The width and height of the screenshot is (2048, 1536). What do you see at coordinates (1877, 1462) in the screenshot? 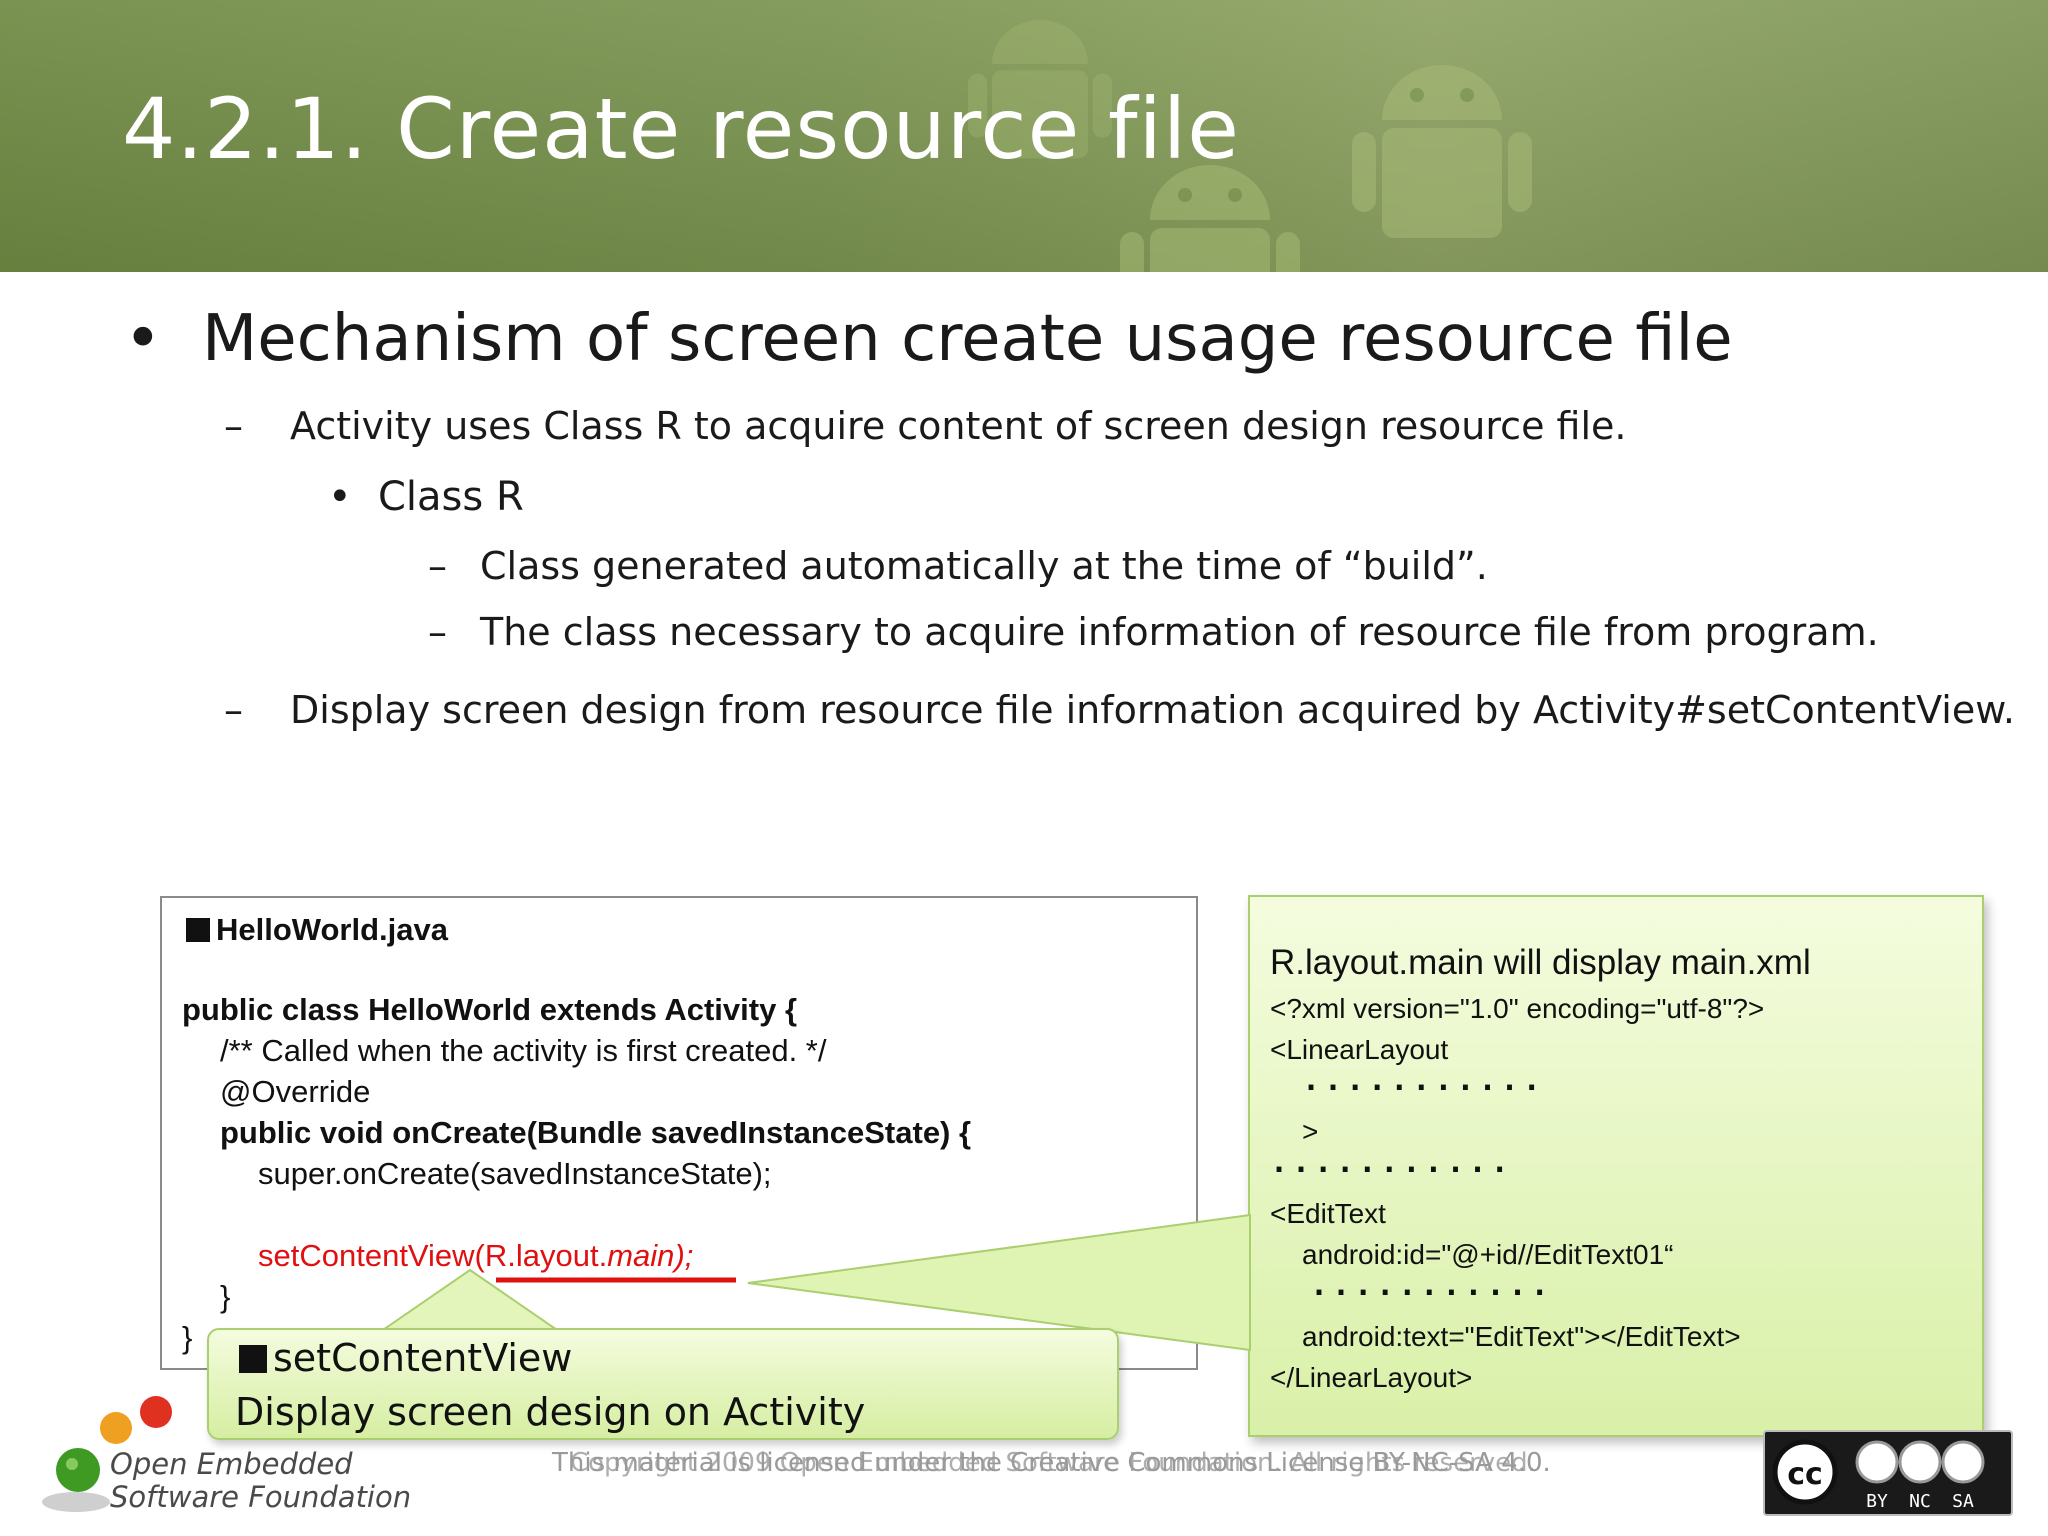
I see `by-icon` at bounding box center [1877, 1462].